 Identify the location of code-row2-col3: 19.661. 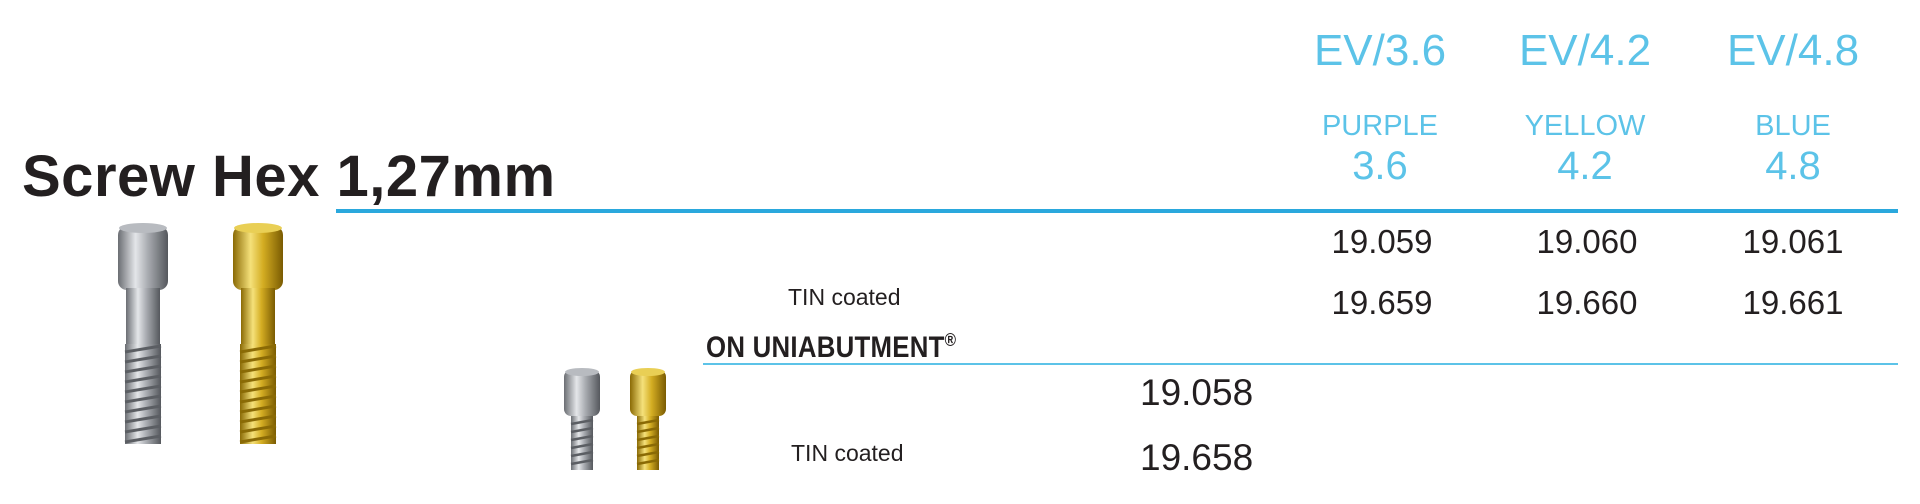
(1793, 302).